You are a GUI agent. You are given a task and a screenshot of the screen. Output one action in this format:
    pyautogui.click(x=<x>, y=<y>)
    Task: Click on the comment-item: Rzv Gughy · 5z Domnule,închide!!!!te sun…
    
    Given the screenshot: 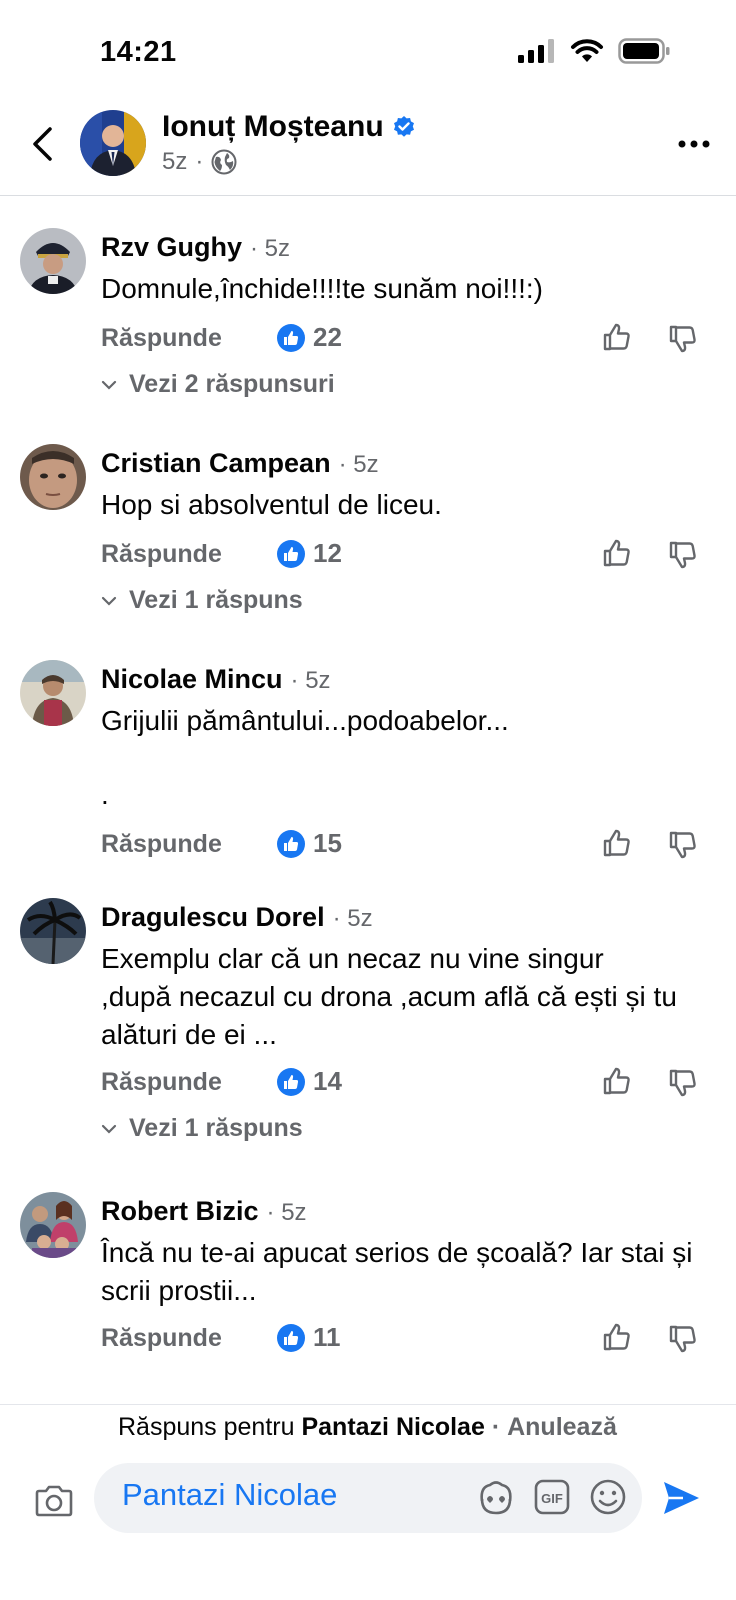 What is the action you would take?
    pyautogui.click(x=368, y=318)
    